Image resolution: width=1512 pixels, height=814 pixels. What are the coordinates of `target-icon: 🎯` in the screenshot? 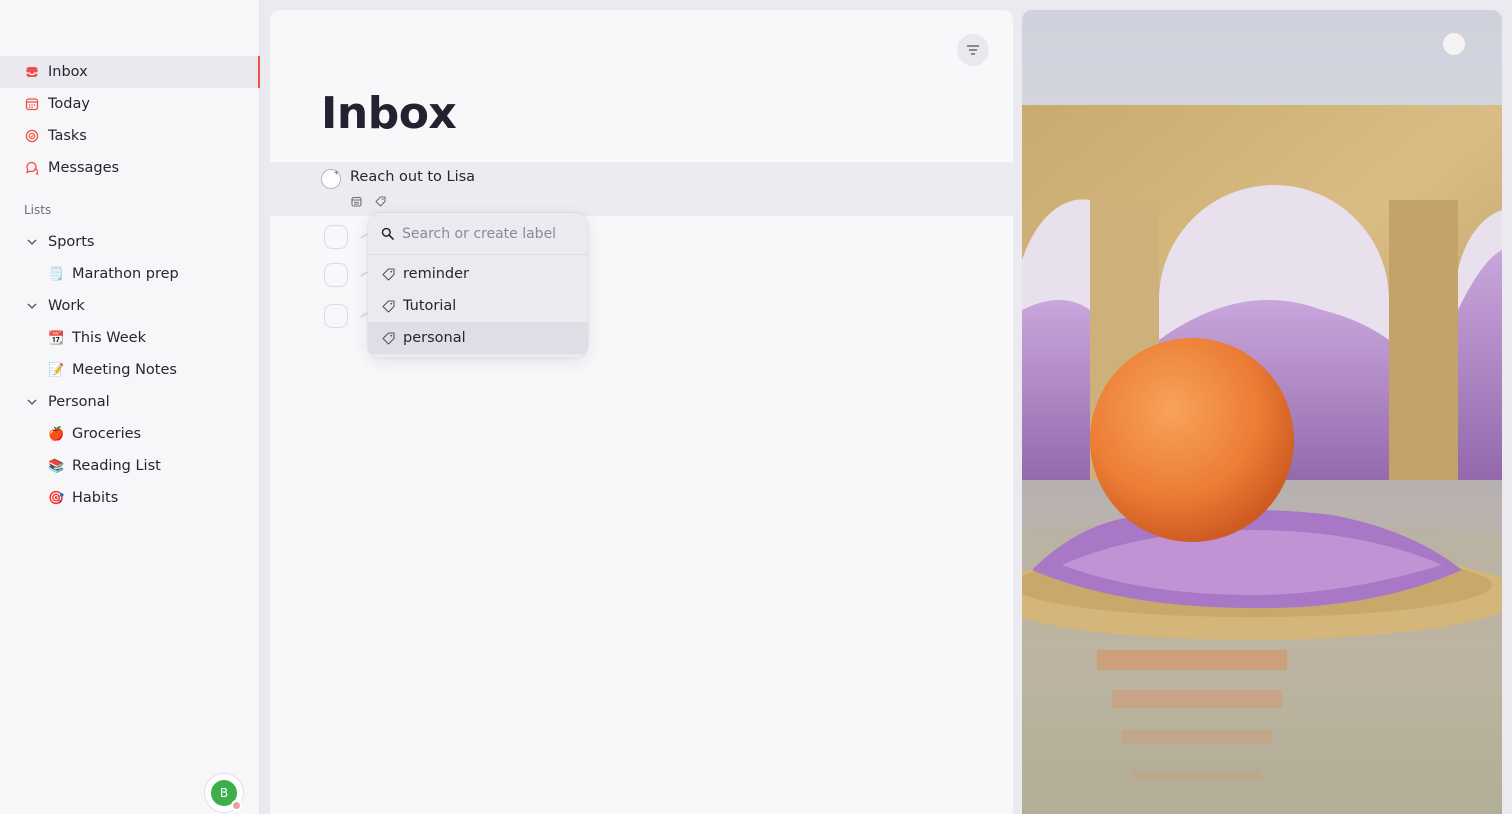 It's located at (56, 498).